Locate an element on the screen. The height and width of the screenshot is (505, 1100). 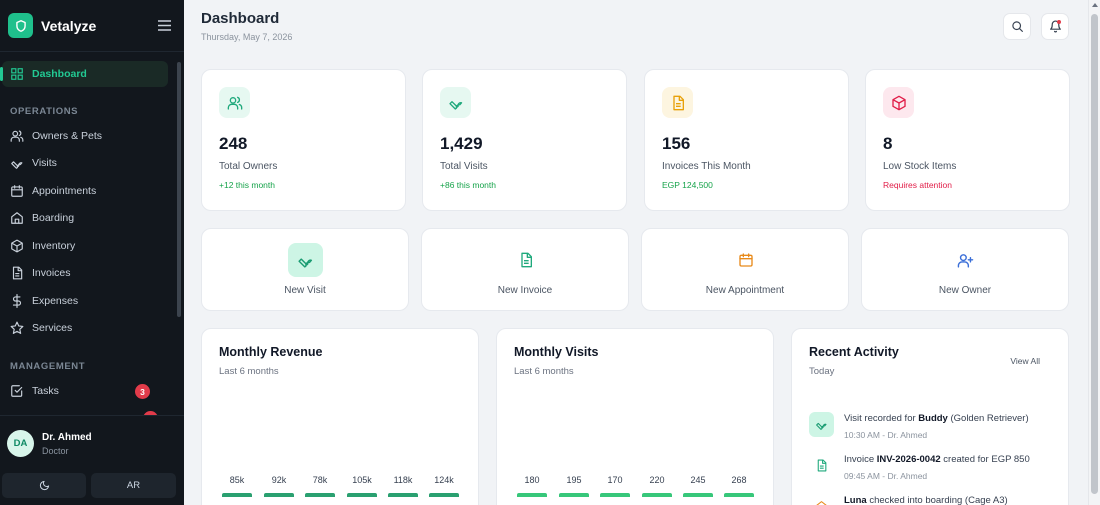
sidebar-item-tasks: Tasks 3 is located at coordinates (88, 391).